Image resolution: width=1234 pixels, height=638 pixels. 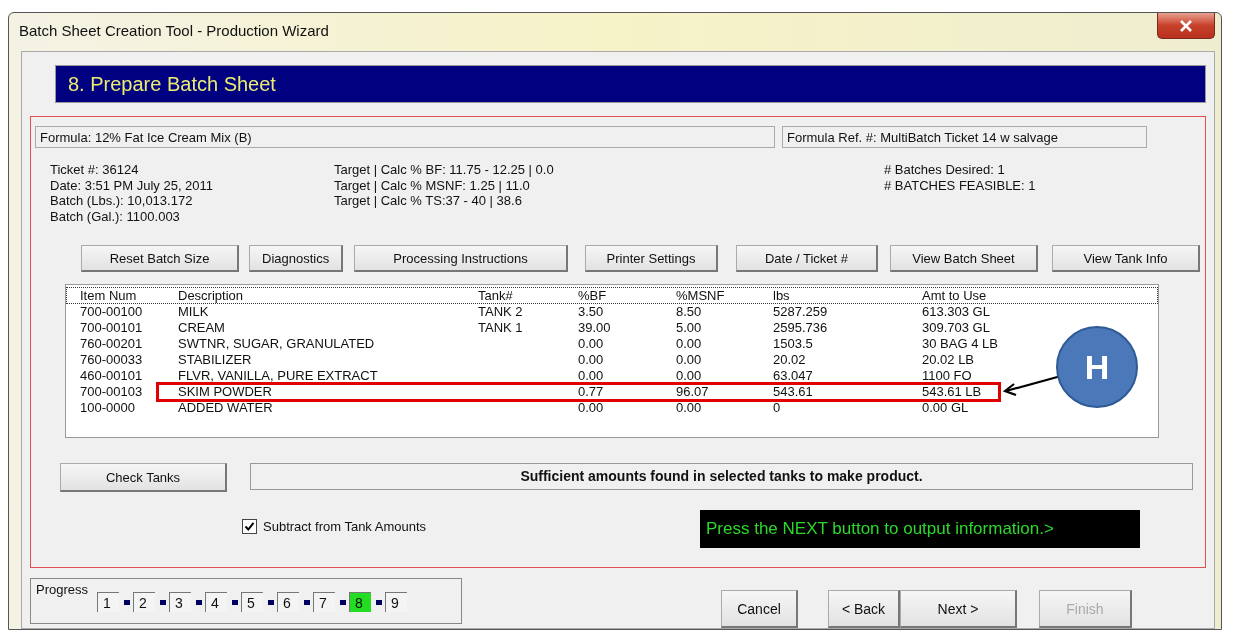 What do you see at coordinates (174, 30) in the screenshot?
I see `window-title: Batch Sheet Creation Tool - Production Wizard` at bounding box center [174, 30].